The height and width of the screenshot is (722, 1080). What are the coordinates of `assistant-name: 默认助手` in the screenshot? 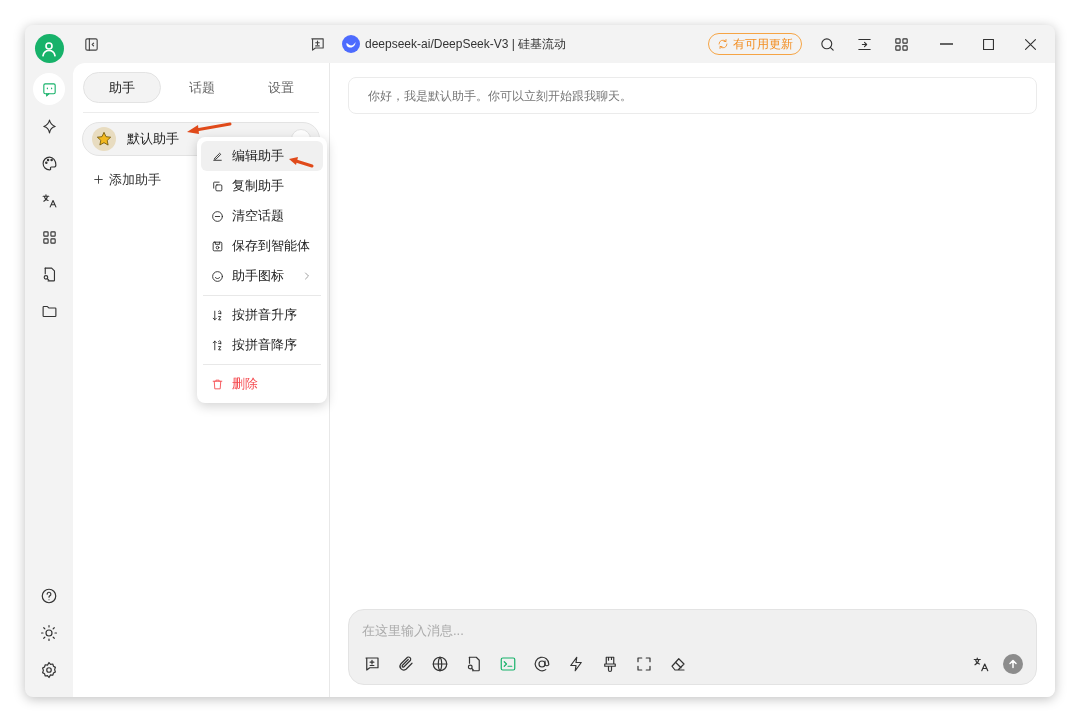 It's located at (153, 139).